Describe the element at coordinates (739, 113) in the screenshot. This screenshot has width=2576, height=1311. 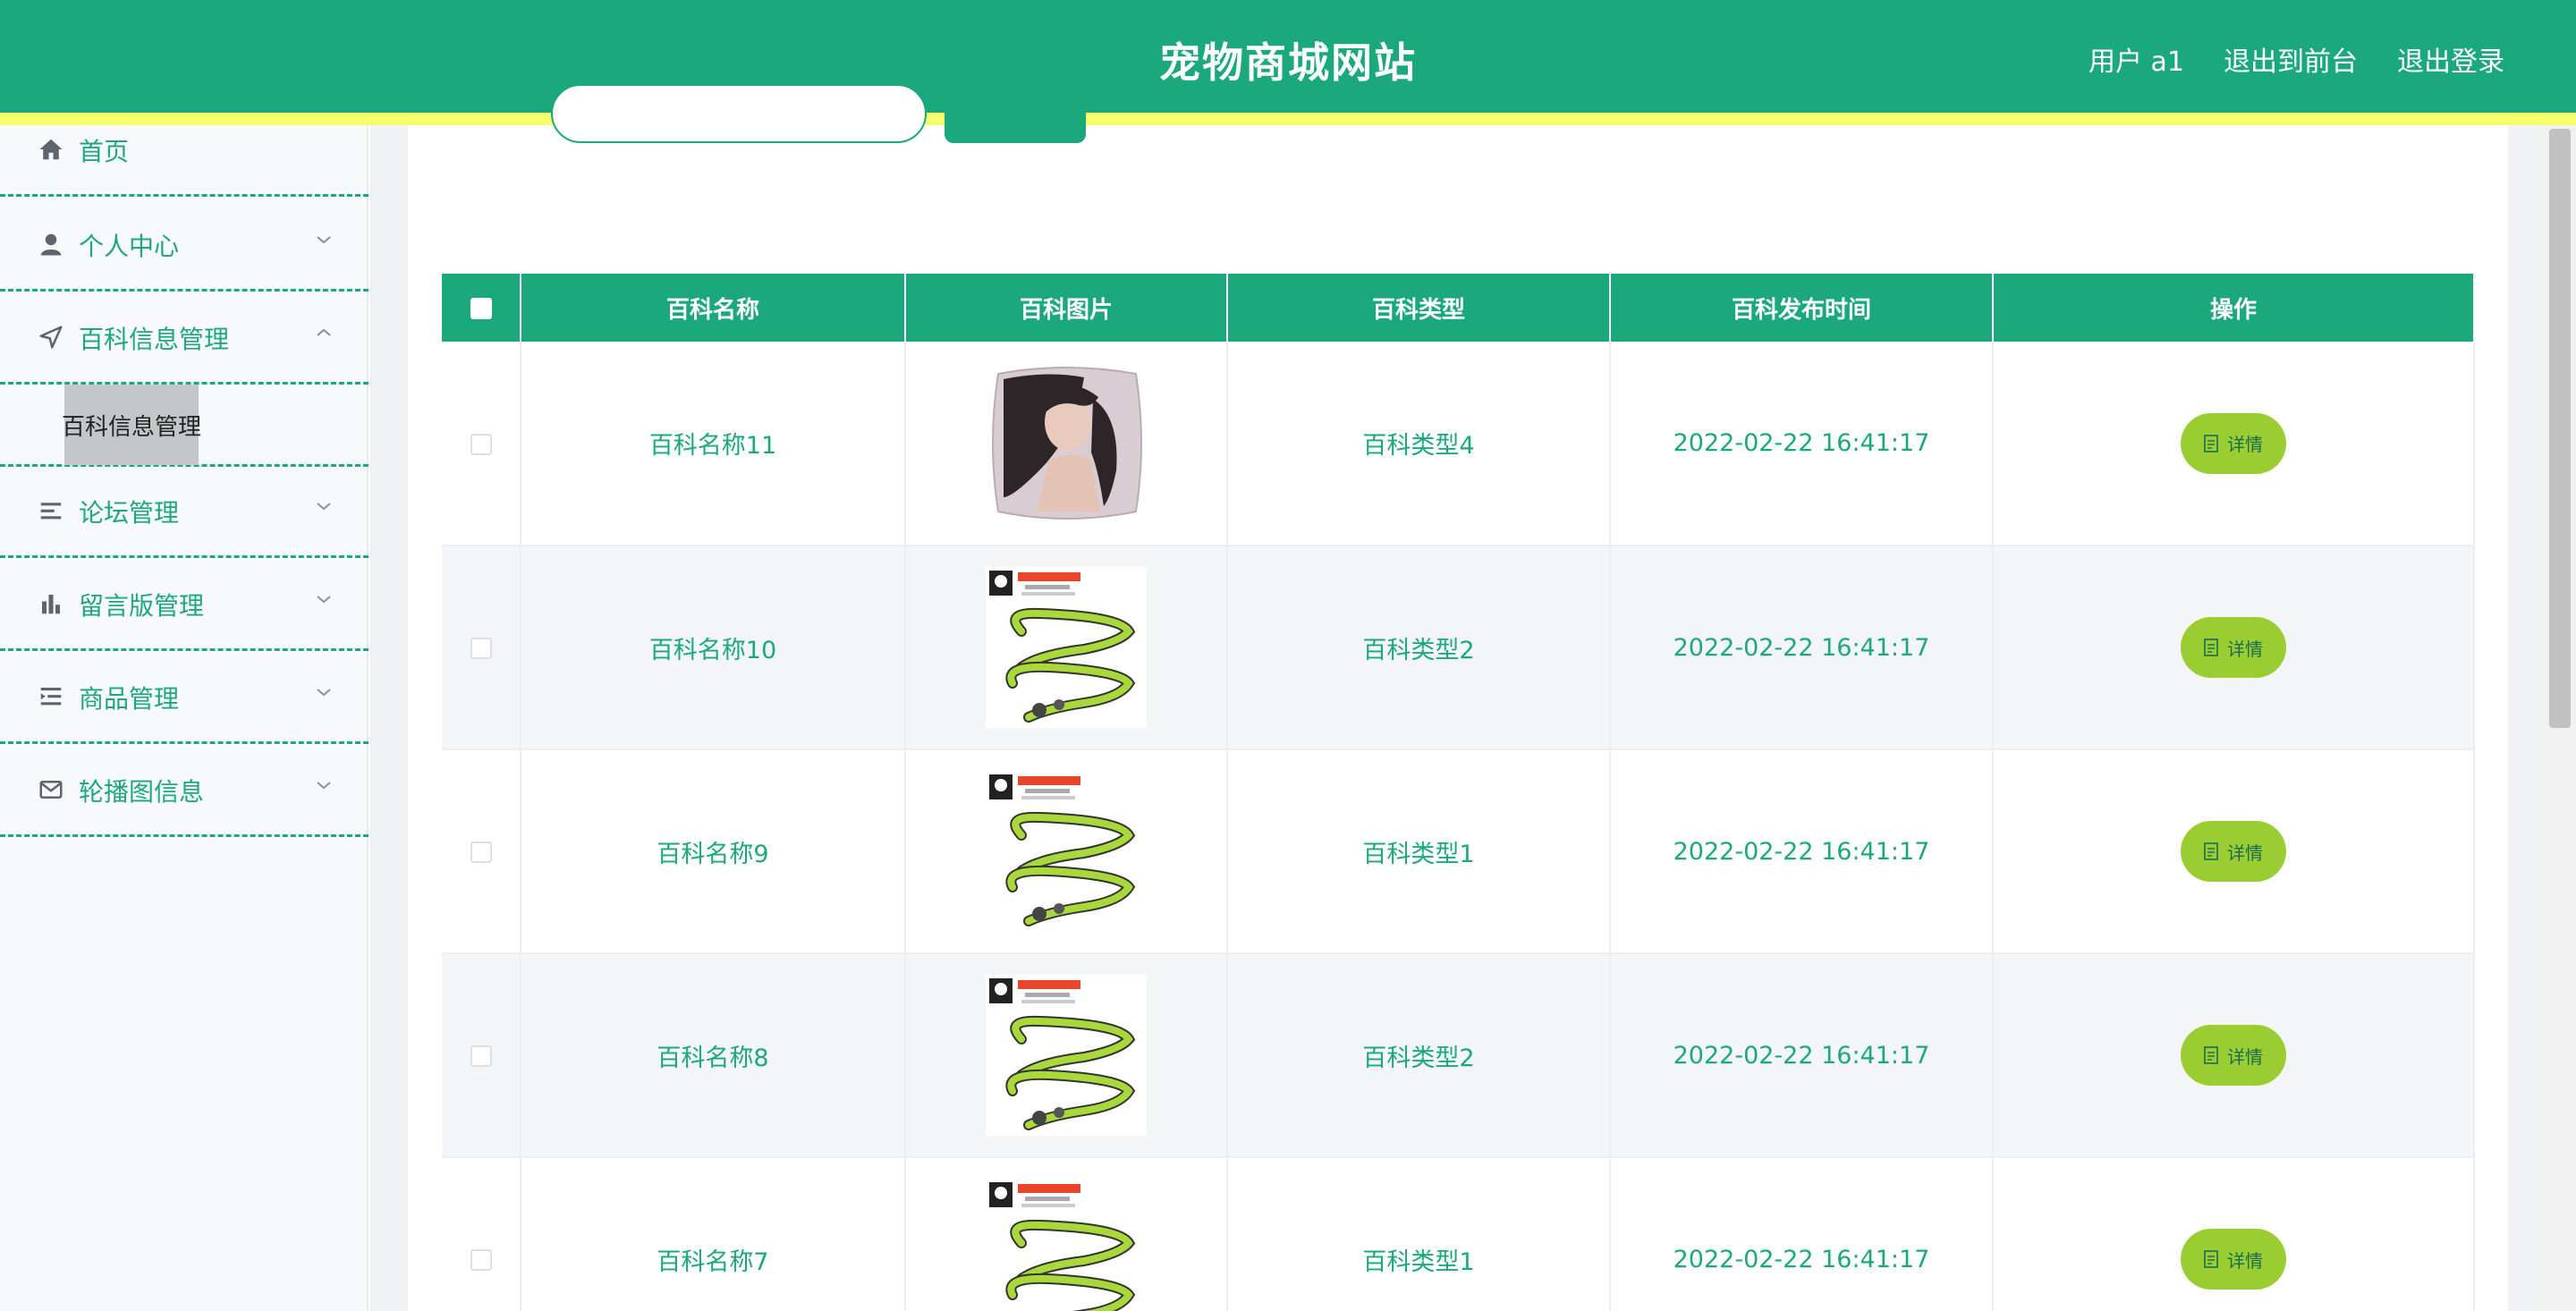
I see `search-input` at that location.